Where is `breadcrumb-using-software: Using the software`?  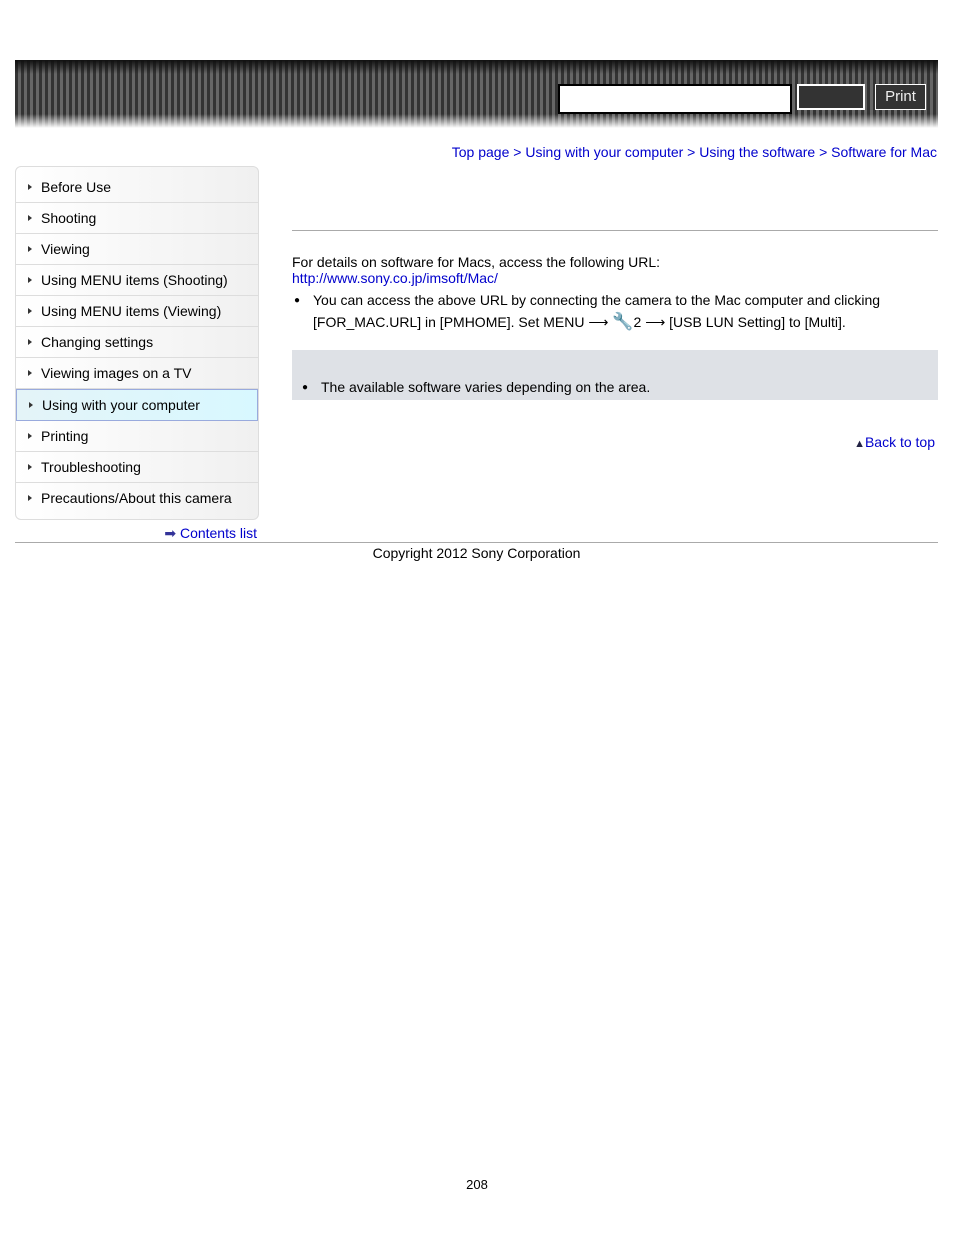 breadcrumb-using-software: Using the software is located at coordinates (757, 152).